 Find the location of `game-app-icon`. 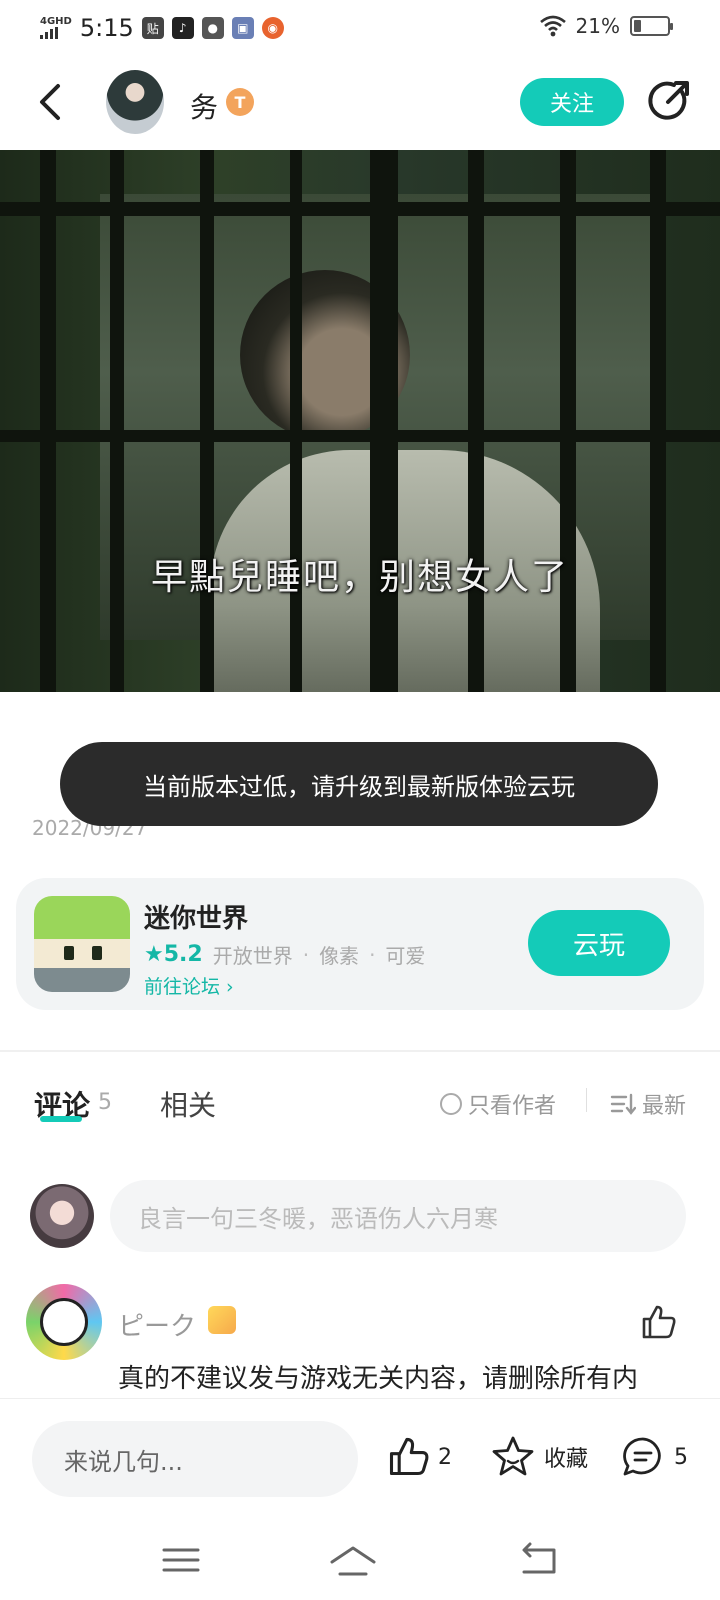

game-app-icon is located at coordinates (82, 944).